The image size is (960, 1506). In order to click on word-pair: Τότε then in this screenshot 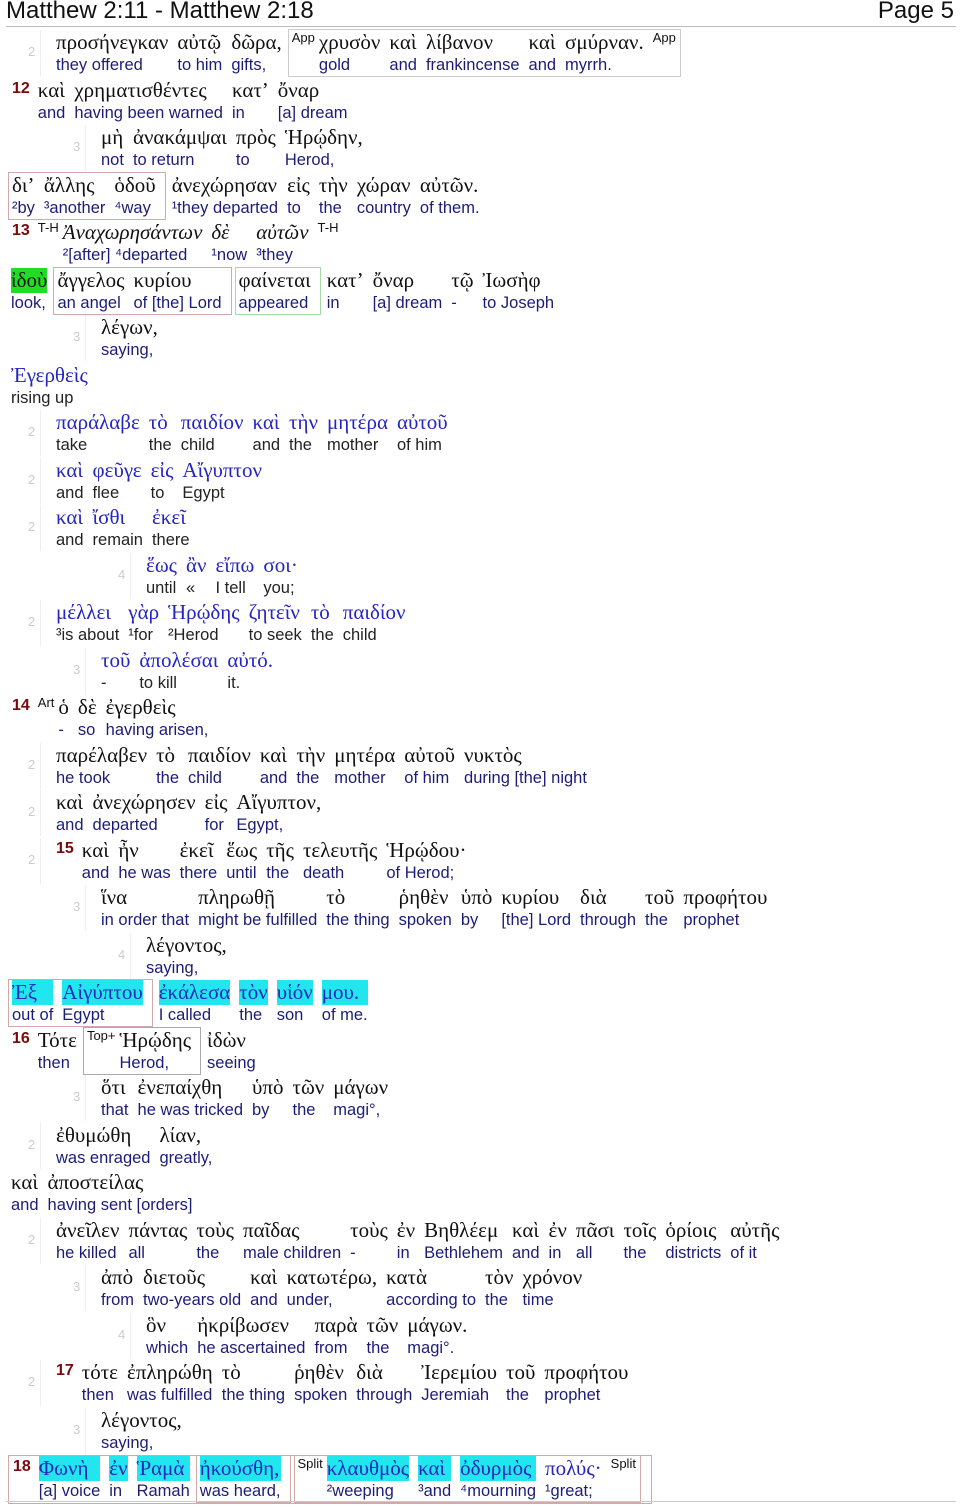, I will do `click(57, 1051)`.